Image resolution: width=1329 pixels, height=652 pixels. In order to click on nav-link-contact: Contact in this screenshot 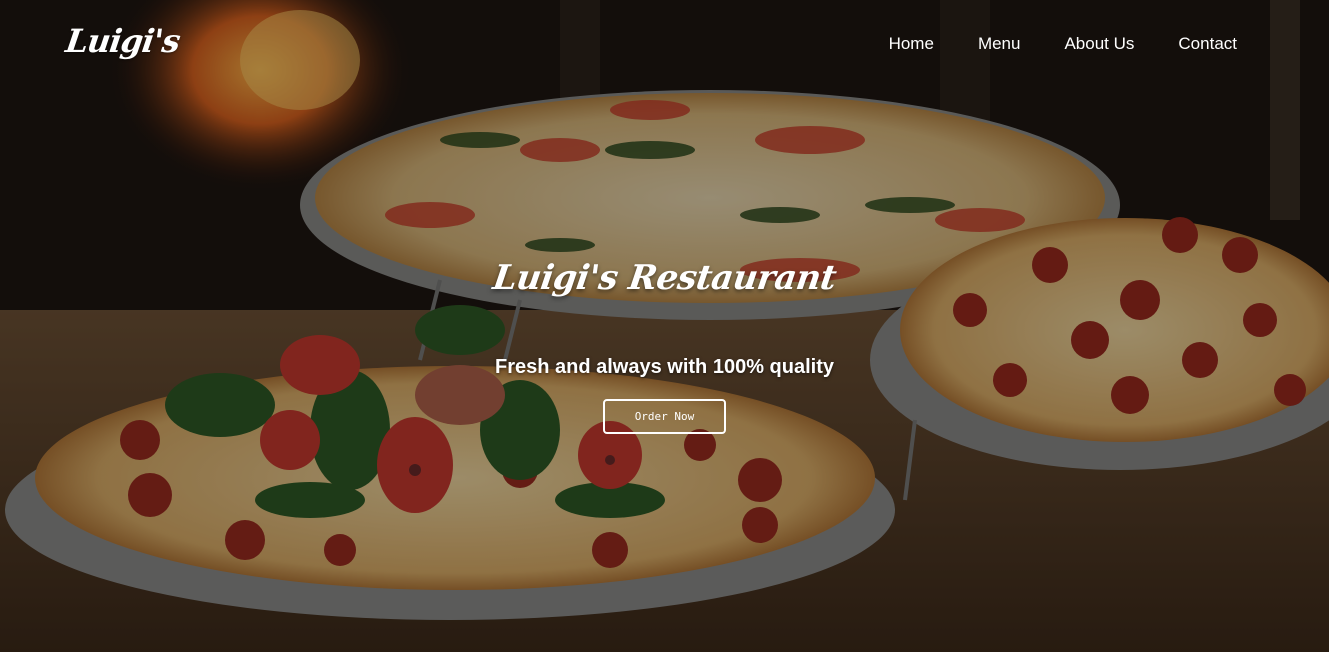, I will do `click(1207, 43)`.